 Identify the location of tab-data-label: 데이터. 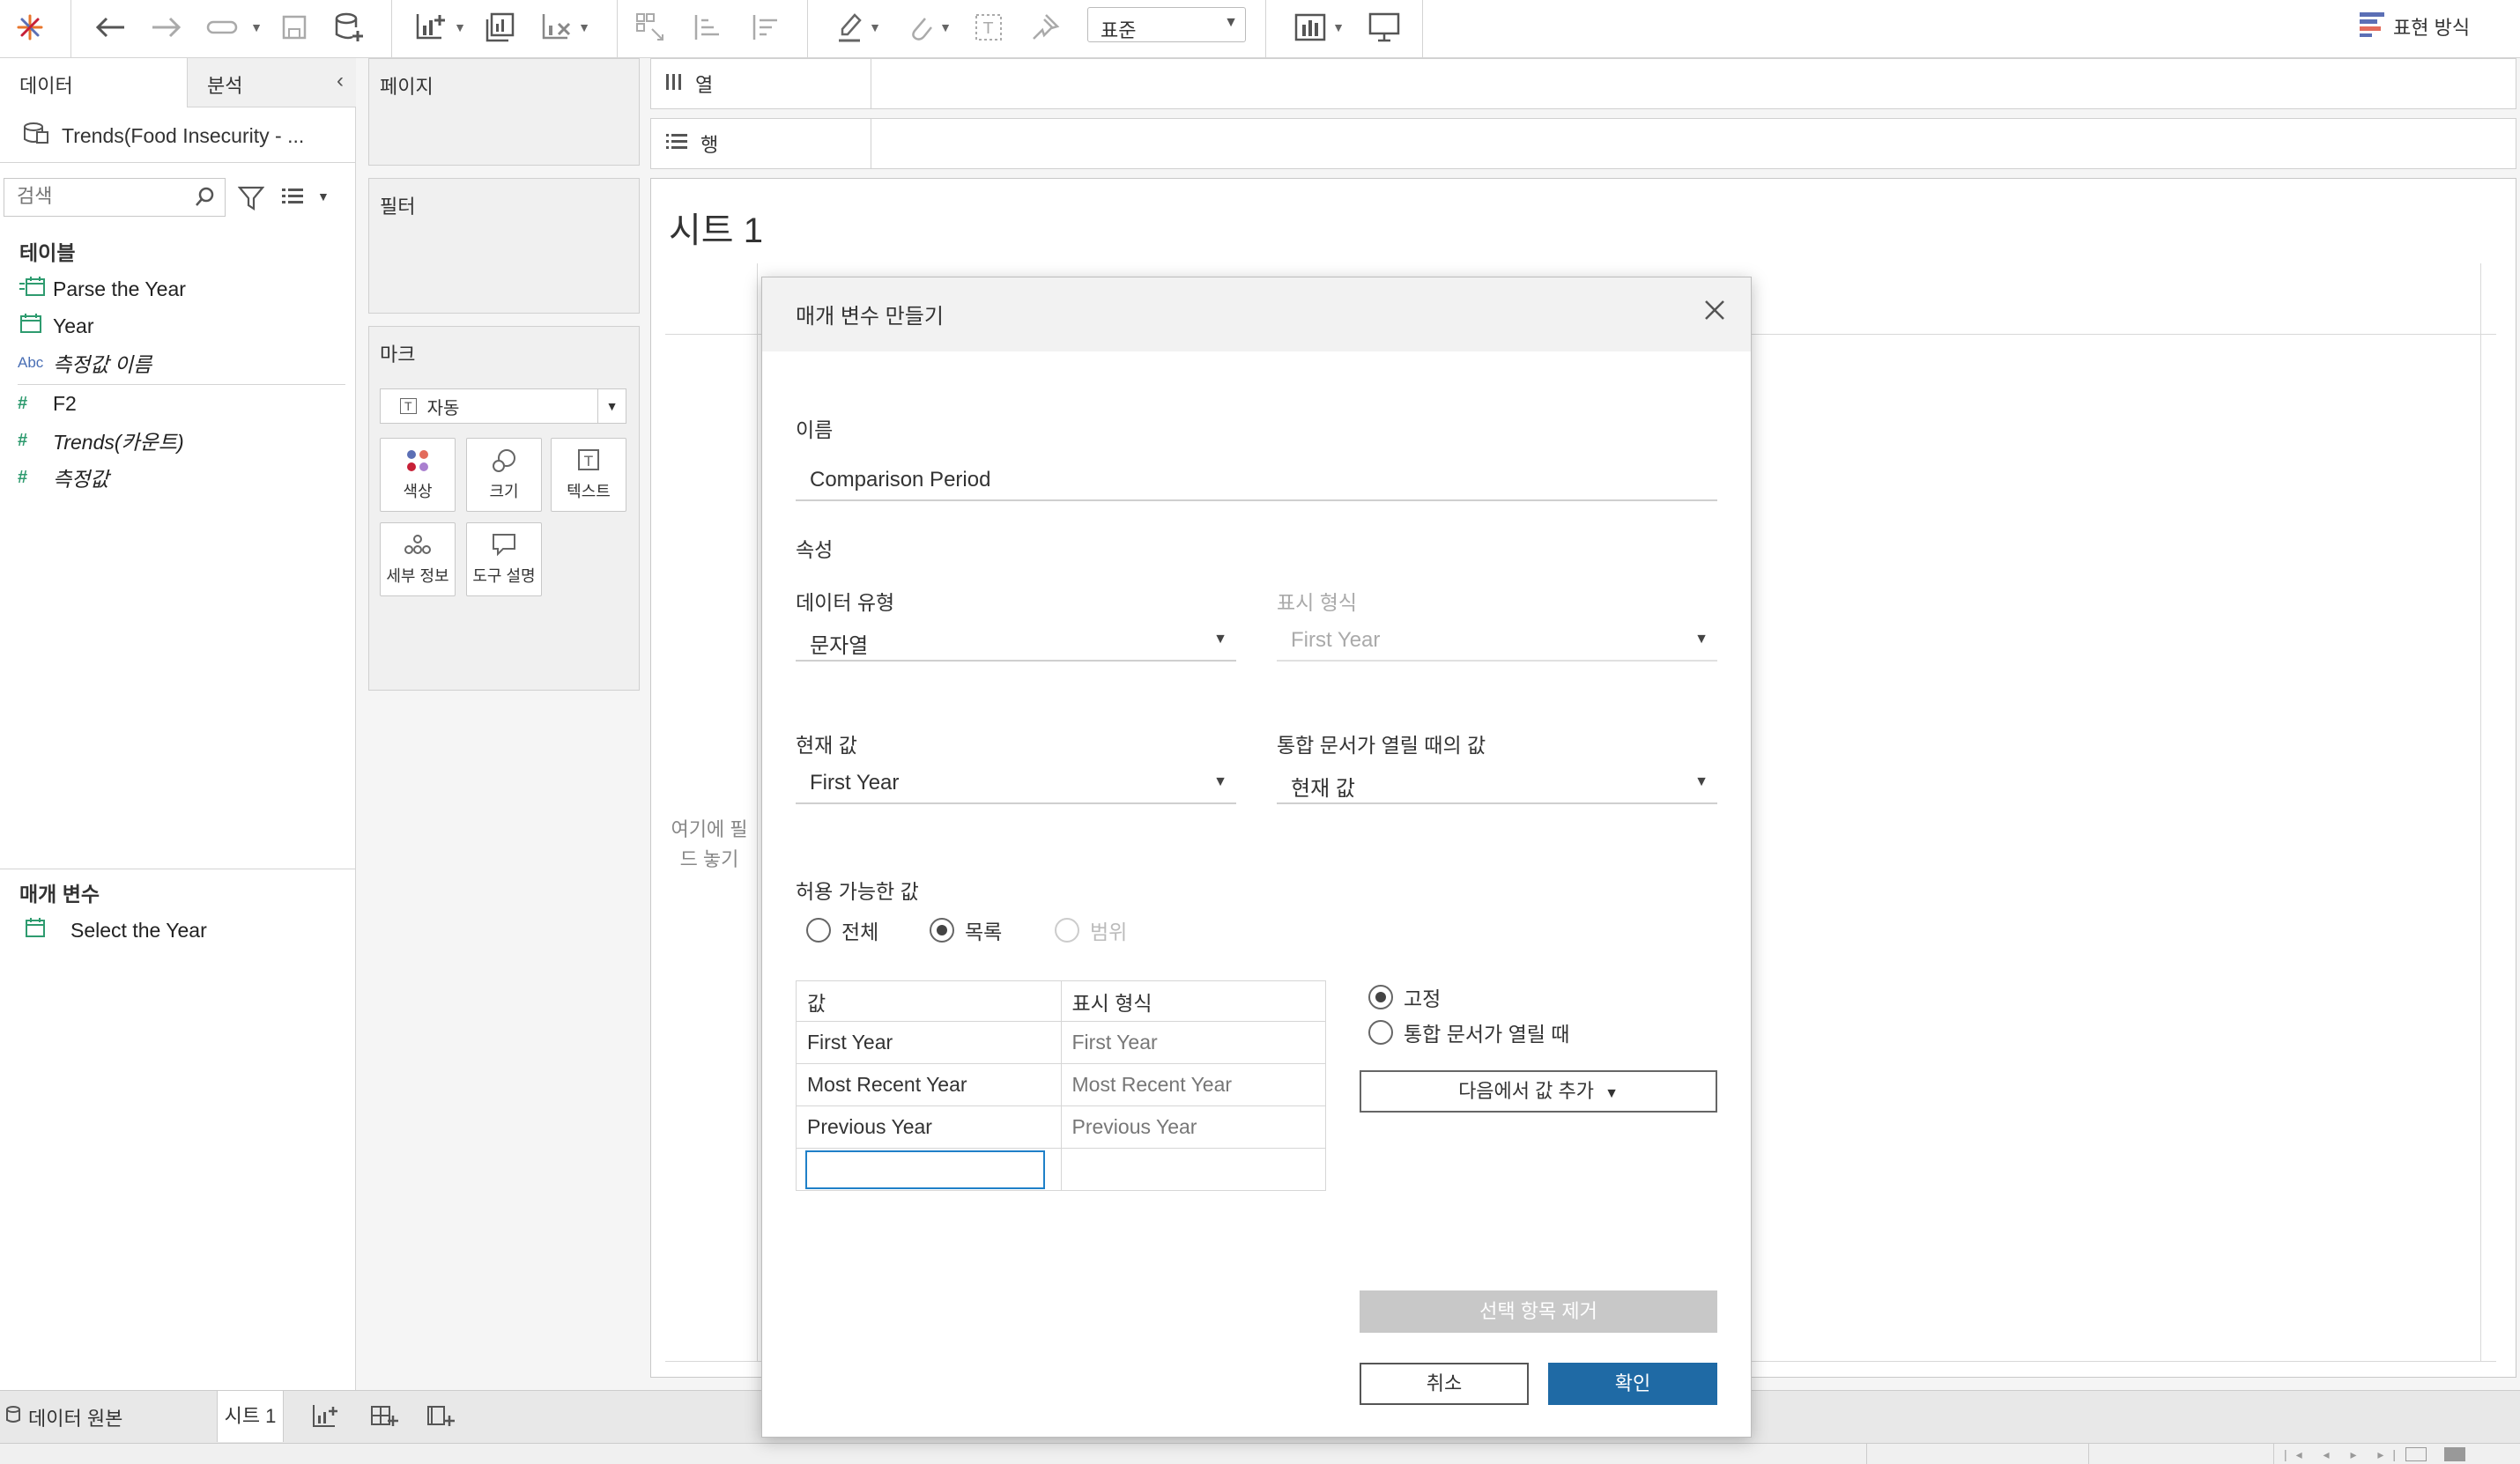
(46, 86).